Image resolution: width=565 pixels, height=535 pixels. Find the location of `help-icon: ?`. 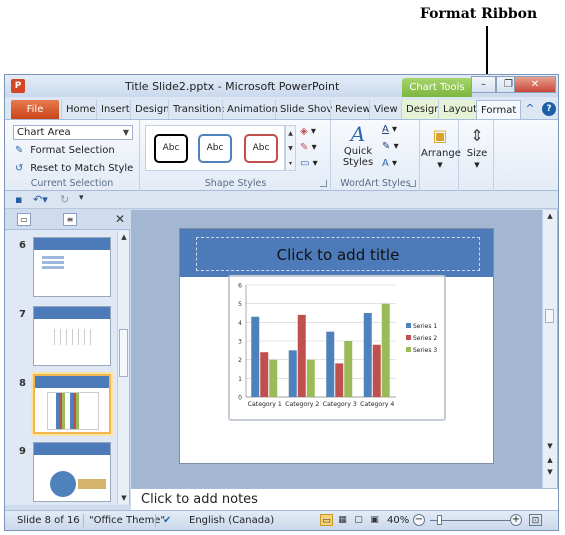

help-icon: ? is located at coordinates (549, 109).